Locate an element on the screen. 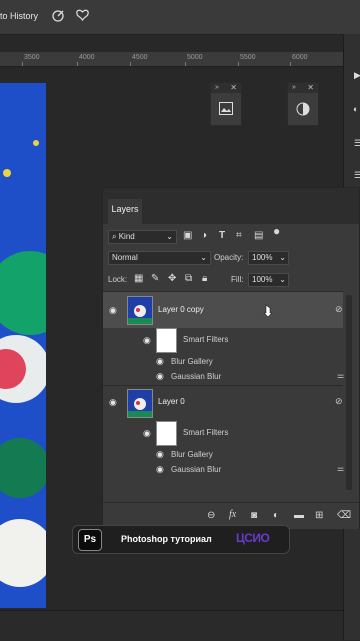 The width and height of the screenshot is (360, 641). lock-artboard-icon: ⧉ is located at coordinates (188, 279).